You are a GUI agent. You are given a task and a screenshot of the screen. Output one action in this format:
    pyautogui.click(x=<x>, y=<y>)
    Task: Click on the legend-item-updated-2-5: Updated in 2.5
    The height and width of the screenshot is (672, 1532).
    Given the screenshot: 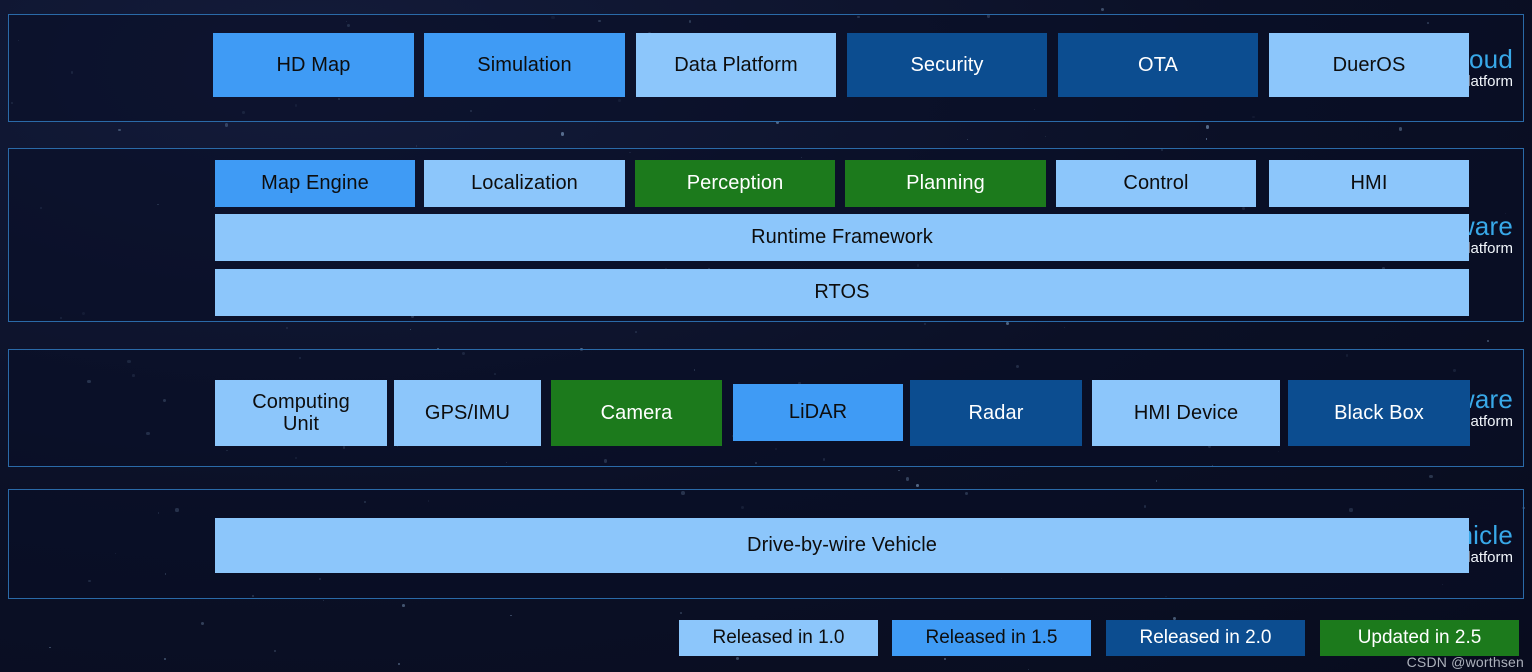 What is the action you would take?
    pyautogui.click(x=1419, y=638)
    